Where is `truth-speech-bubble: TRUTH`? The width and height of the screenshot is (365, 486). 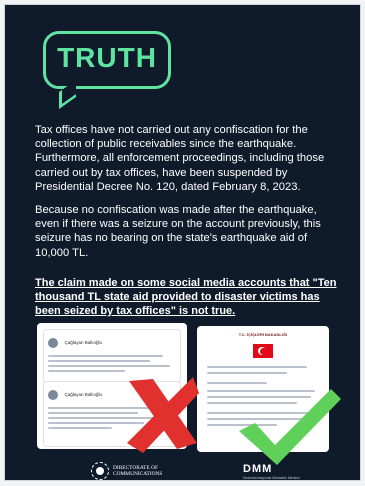 truth-speech-bubble: TRUTH is located at coordinates (107, 60).